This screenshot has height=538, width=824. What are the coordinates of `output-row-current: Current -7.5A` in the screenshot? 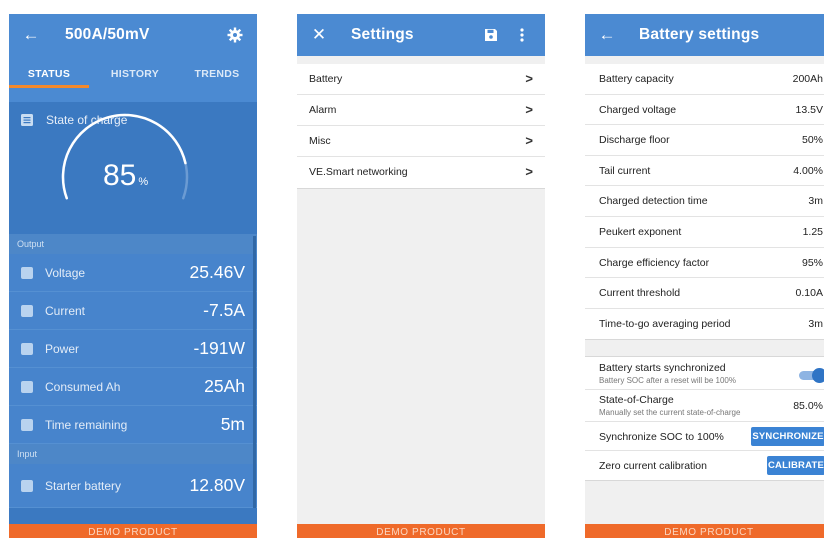 It's located at (133, 311).